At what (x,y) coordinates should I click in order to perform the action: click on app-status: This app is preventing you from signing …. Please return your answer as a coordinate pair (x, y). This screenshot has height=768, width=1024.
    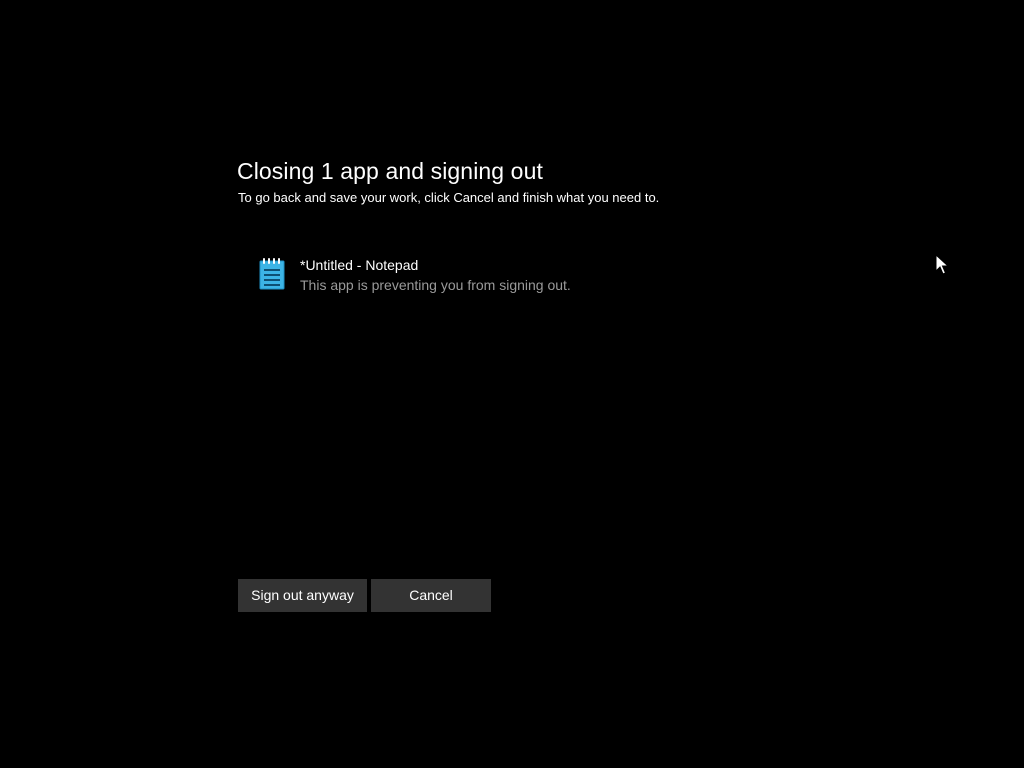
    Looking at the image, I should click on (435, 285).